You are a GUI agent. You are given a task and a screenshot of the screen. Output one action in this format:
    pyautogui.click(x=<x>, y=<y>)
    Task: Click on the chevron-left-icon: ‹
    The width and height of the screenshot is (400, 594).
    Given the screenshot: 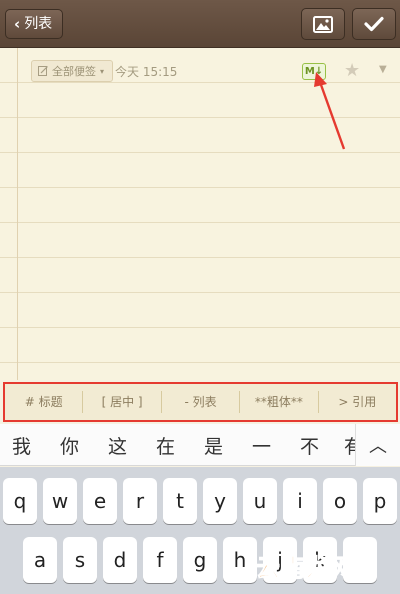 What is the action you would take?
    pyautogui.click(x=17, y=24)
    